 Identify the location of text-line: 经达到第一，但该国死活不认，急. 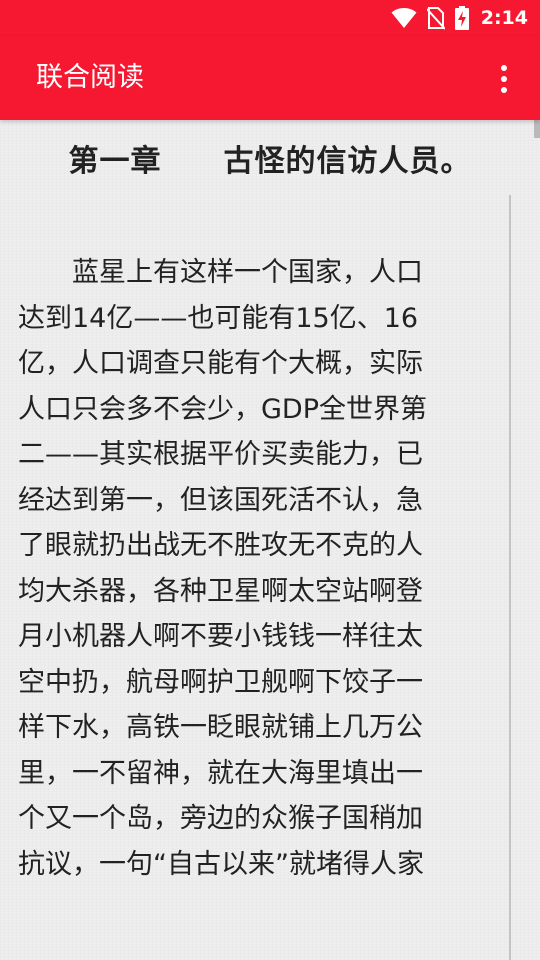
(220, 500).